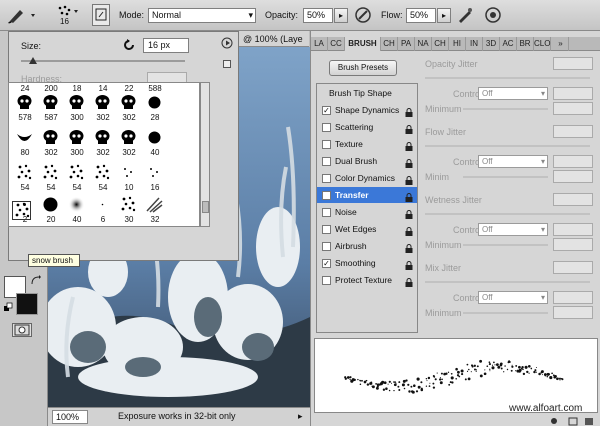  What do you see at coordinates (36, 281) in the screenshot?
I see `swap-colors-icon` at bounding box center [36, 281].